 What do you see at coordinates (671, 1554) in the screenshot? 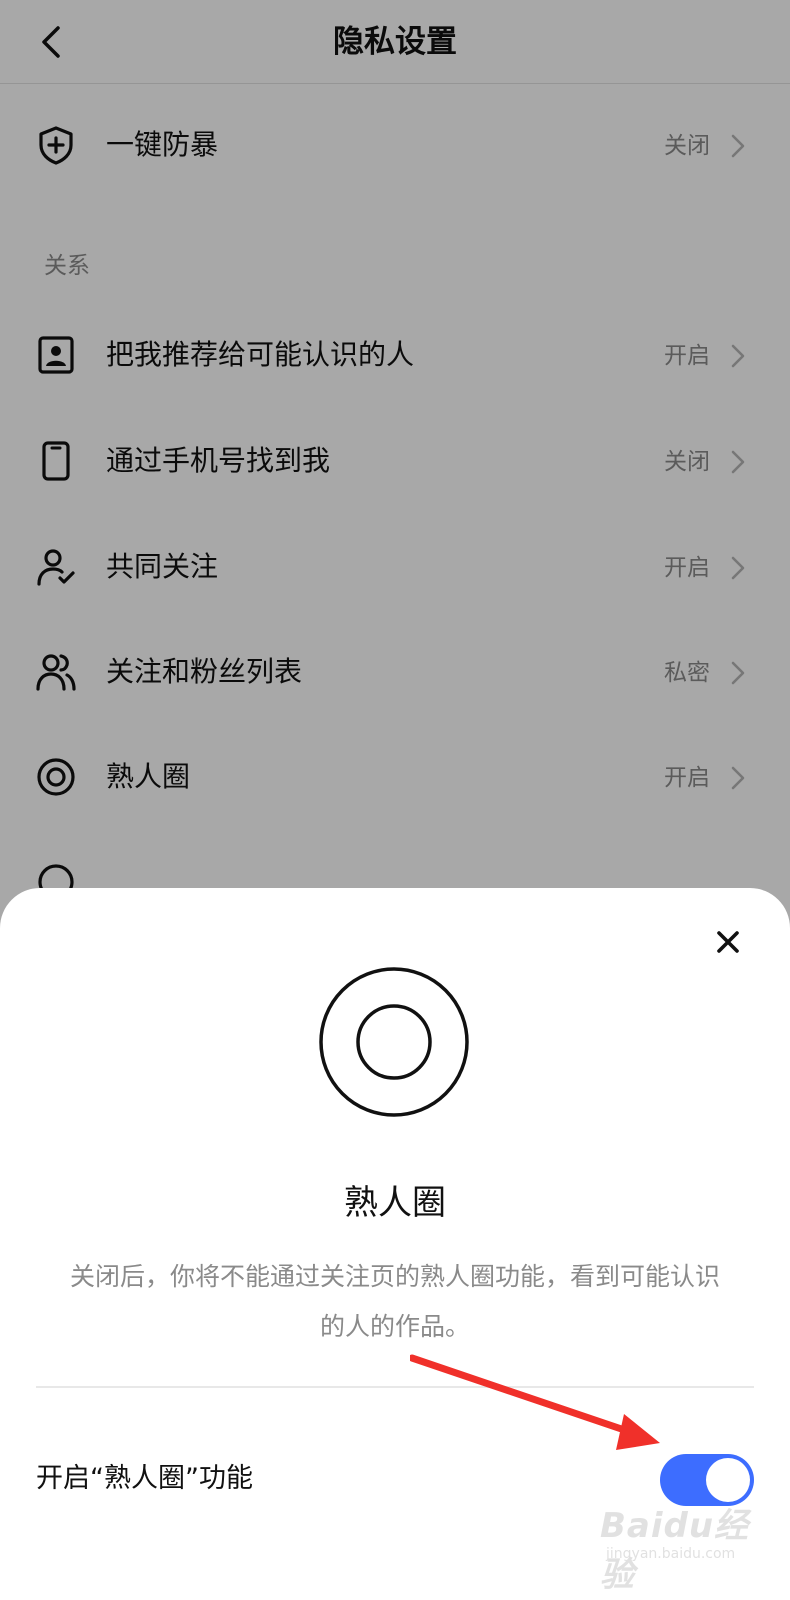
I see `watermark-url: jingyan.baidu.com` at bounding box center [671, 1554].